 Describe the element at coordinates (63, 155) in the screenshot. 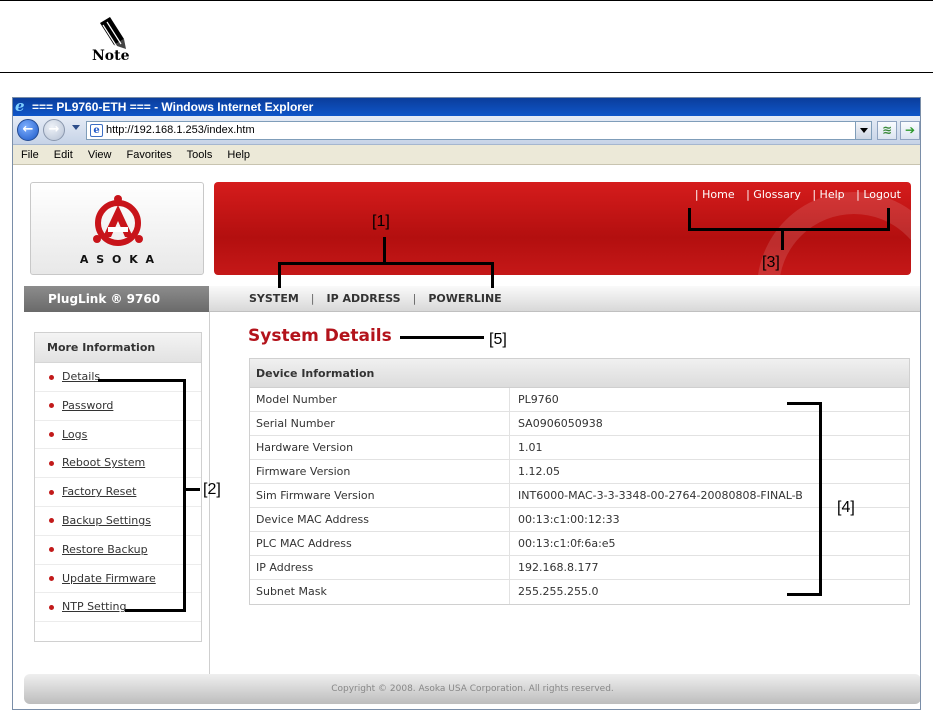

I see `menu-edit: Edit` at that location.